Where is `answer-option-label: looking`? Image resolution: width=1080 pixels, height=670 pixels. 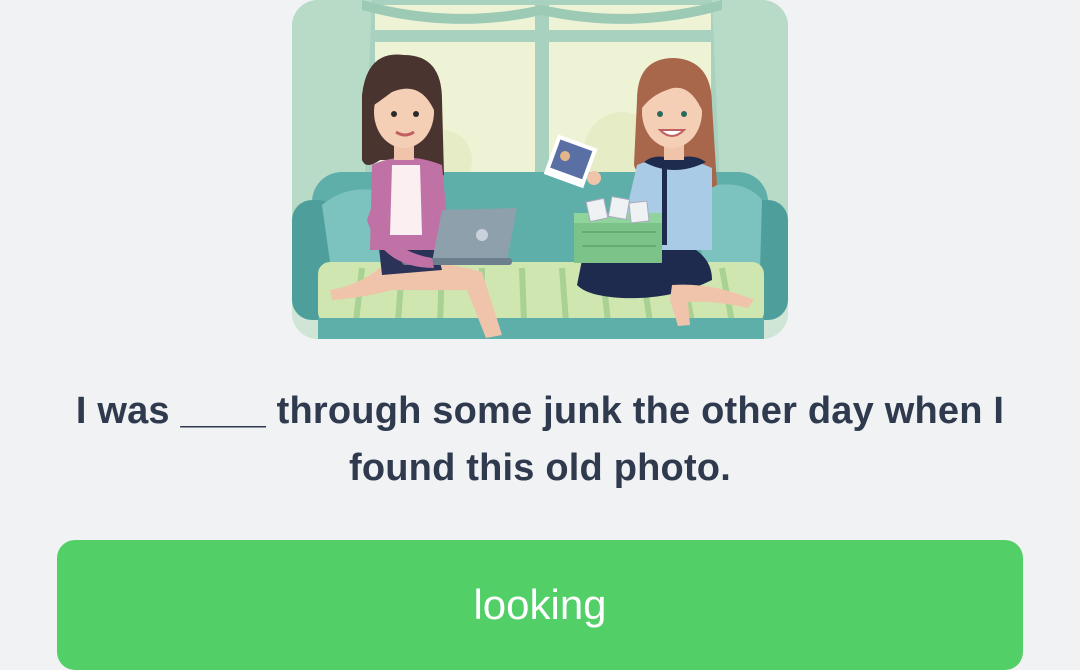 answer-option-label: looking is located at coordinates (540, 604).